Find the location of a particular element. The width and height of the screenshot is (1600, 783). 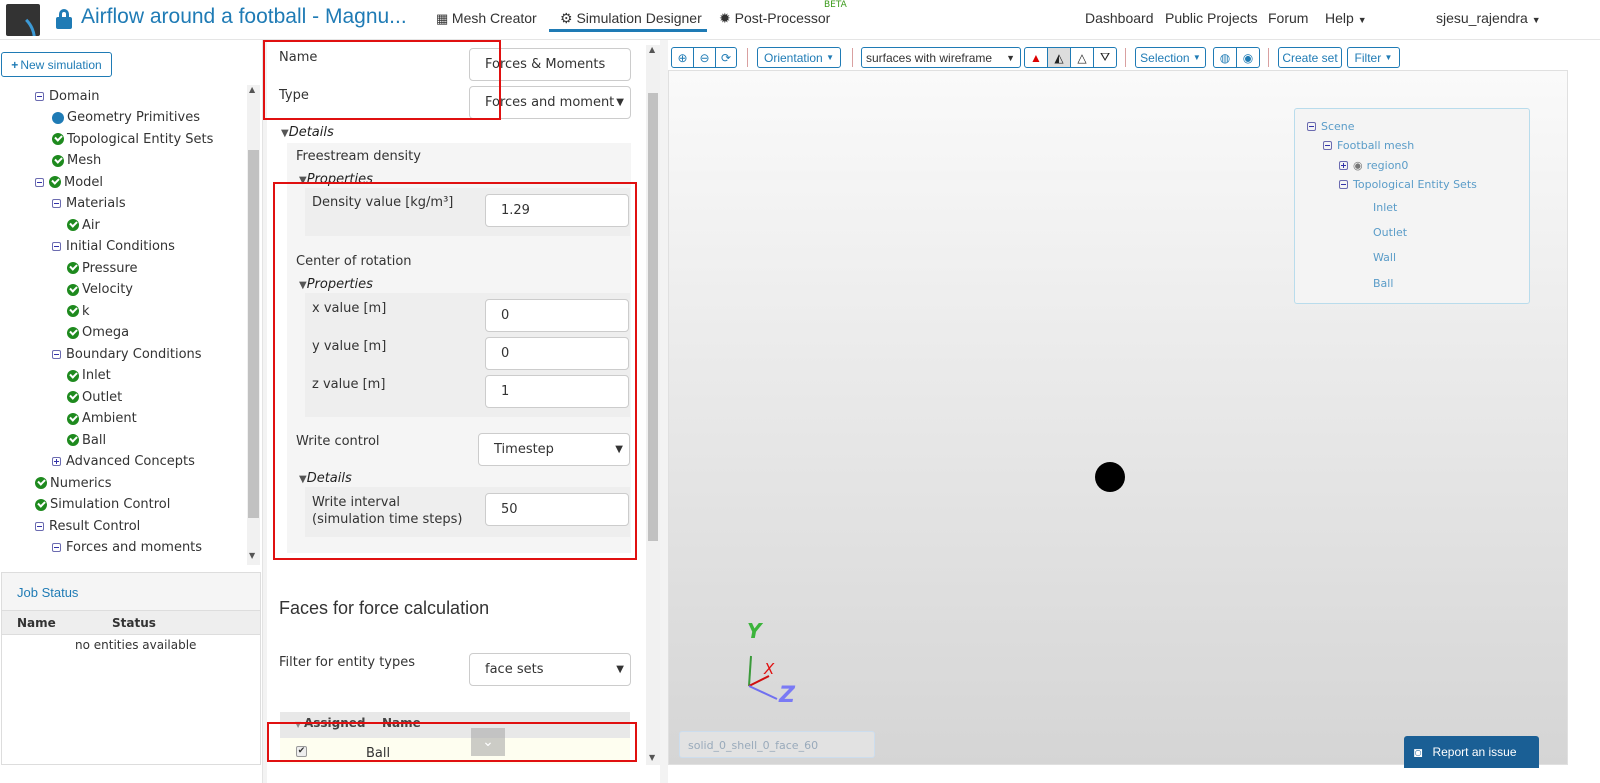

tree-item-label: Result Control is located at coordinates (95, 526).